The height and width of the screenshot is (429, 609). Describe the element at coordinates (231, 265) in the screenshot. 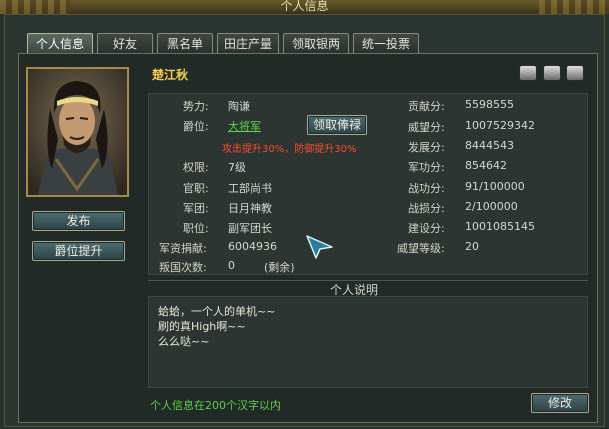

I see `betray-value: 0` at that location.